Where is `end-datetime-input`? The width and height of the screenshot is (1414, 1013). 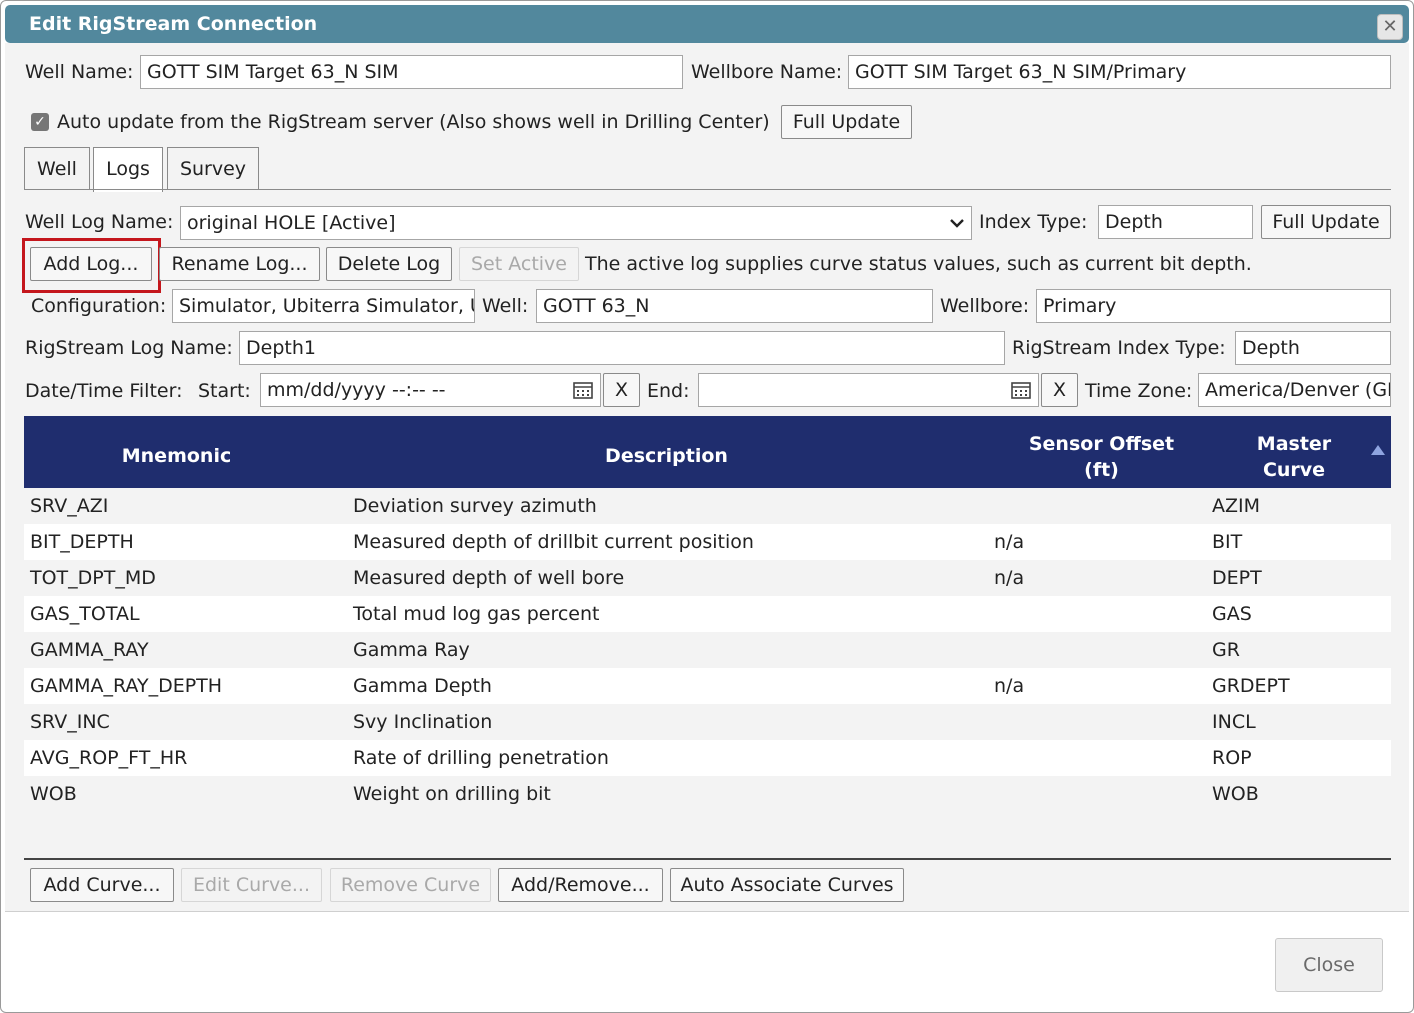 end-datetime-input is located at coordinates (868, 390).